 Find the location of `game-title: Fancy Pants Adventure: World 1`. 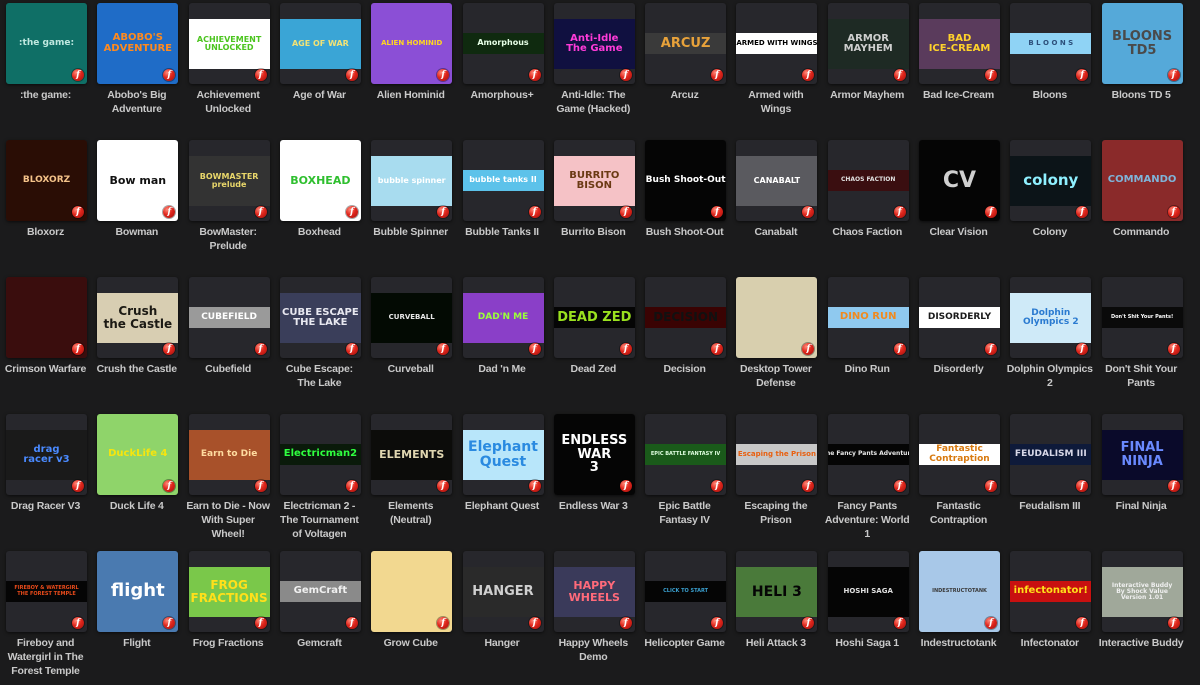

game-title: Fancy Pants Adventure: World 1 is located at coordinates (867, 520).